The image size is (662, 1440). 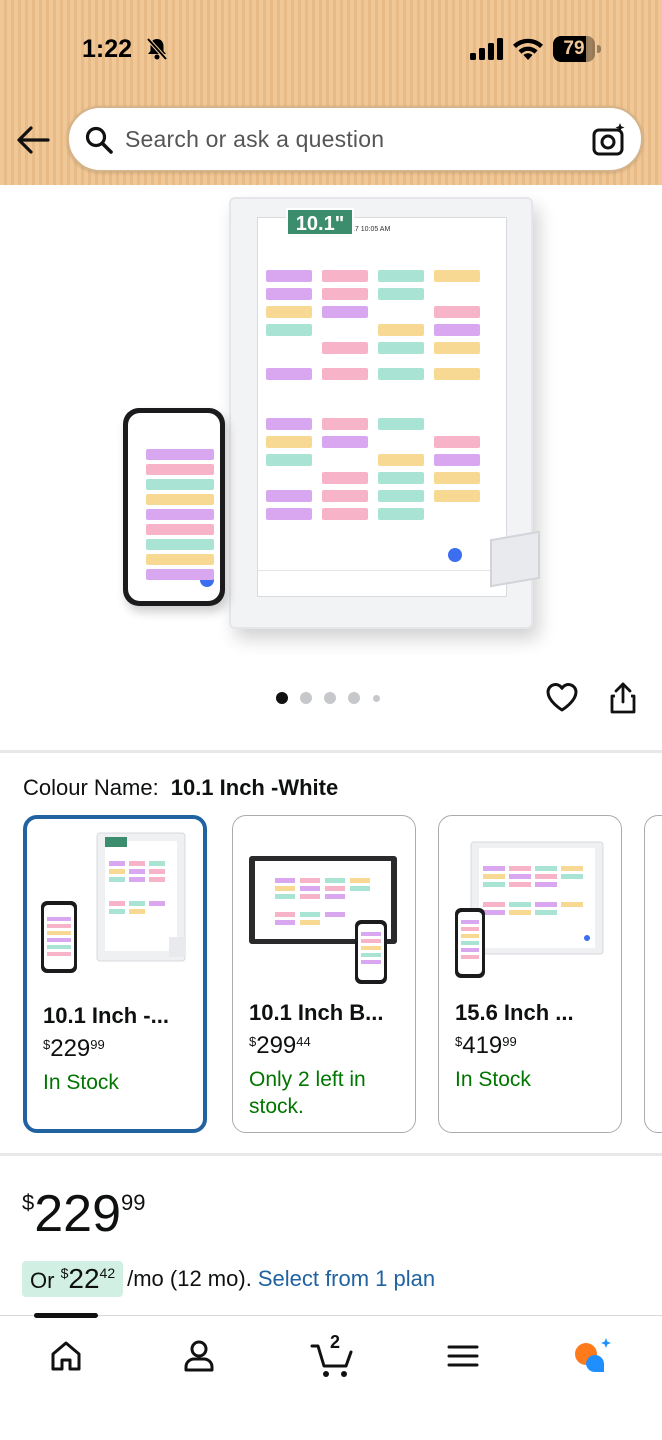 I want to click on phone-image, so click(x=174, y=507).